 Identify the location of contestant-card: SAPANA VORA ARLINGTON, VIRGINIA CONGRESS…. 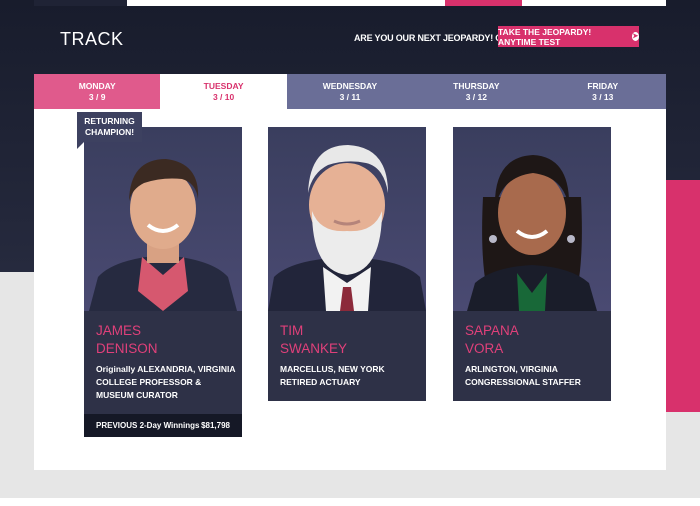
(532, 264).